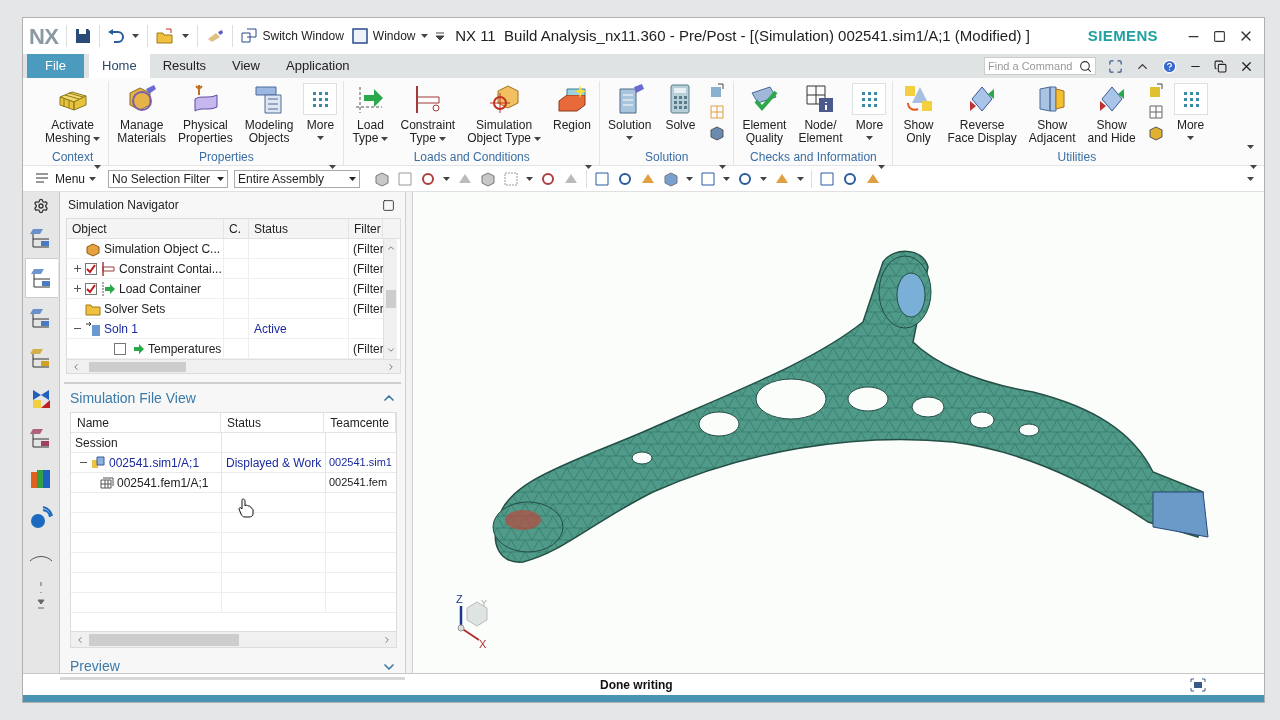 This screenshot has height=720, width=1280. Describe the element at coordinates (439, 36) in the screenshot. I see `customize-icon` at that location.